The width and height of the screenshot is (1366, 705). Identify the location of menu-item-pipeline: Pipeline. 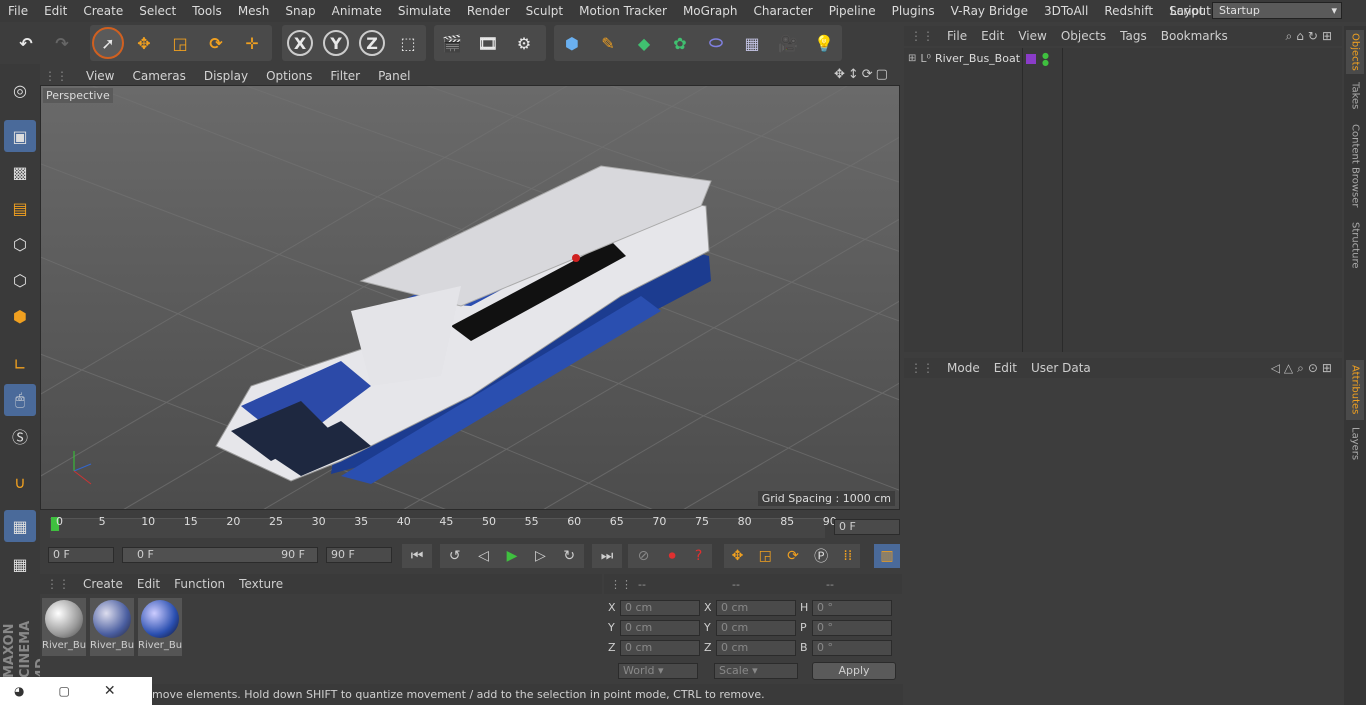
(852, 11).